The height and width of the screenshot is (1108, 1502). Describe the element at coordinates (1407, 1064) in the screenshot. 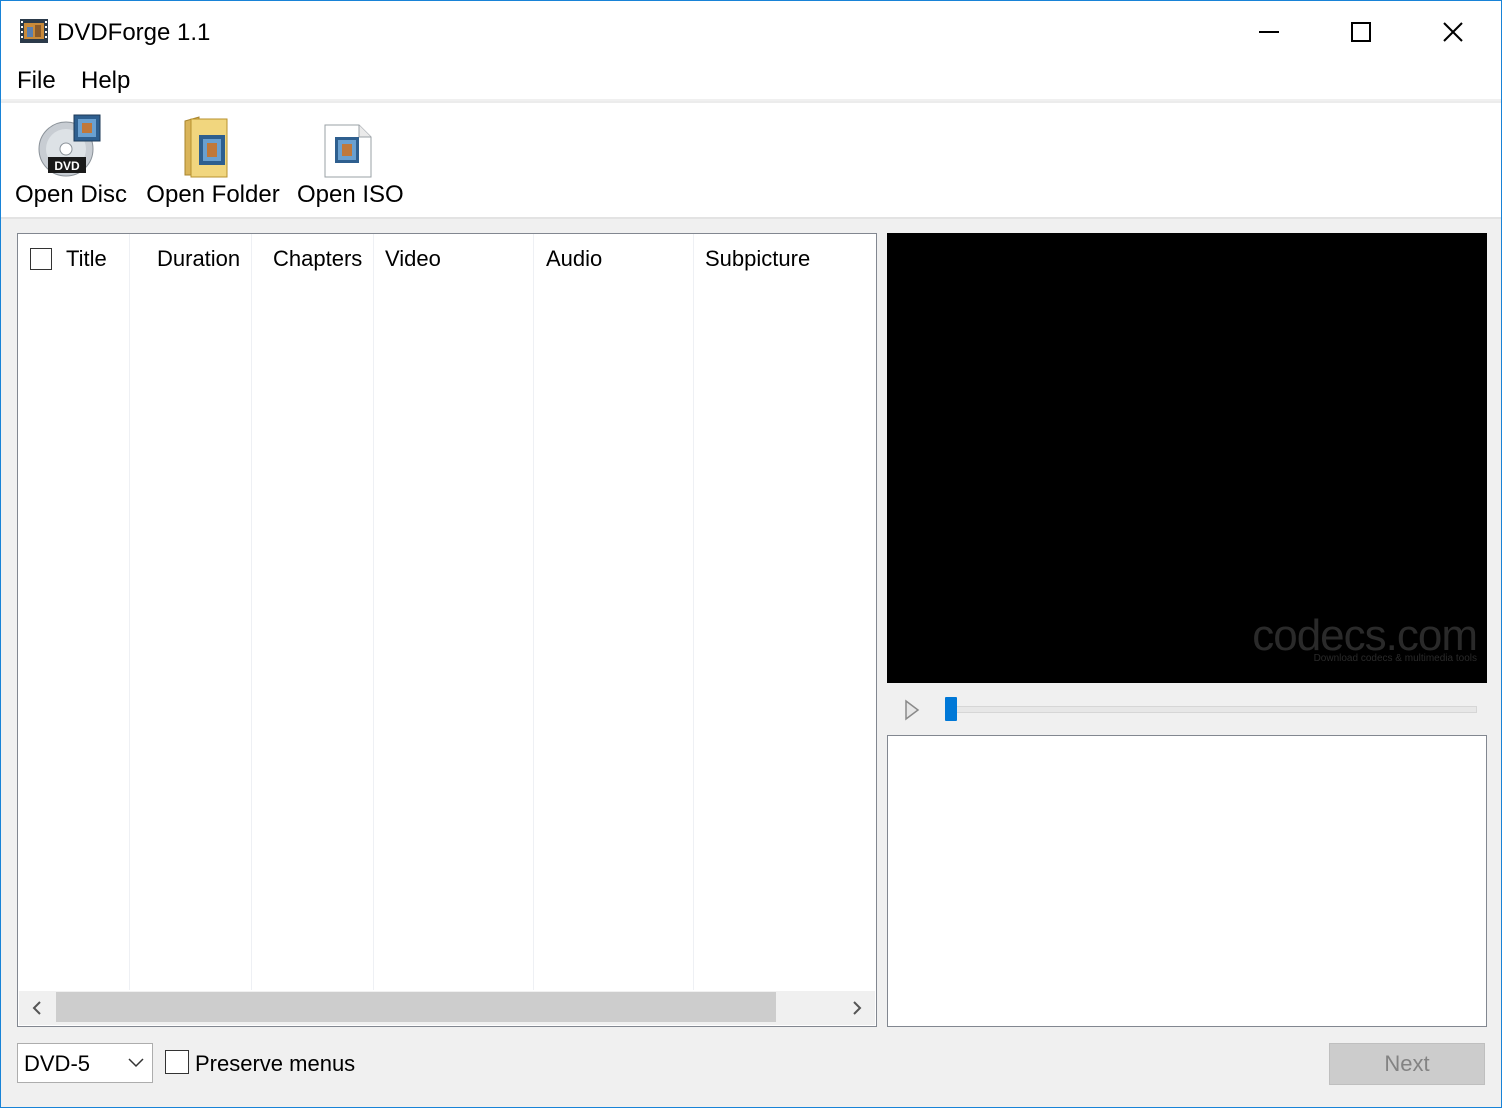

I see `next-button: Next` at that location.